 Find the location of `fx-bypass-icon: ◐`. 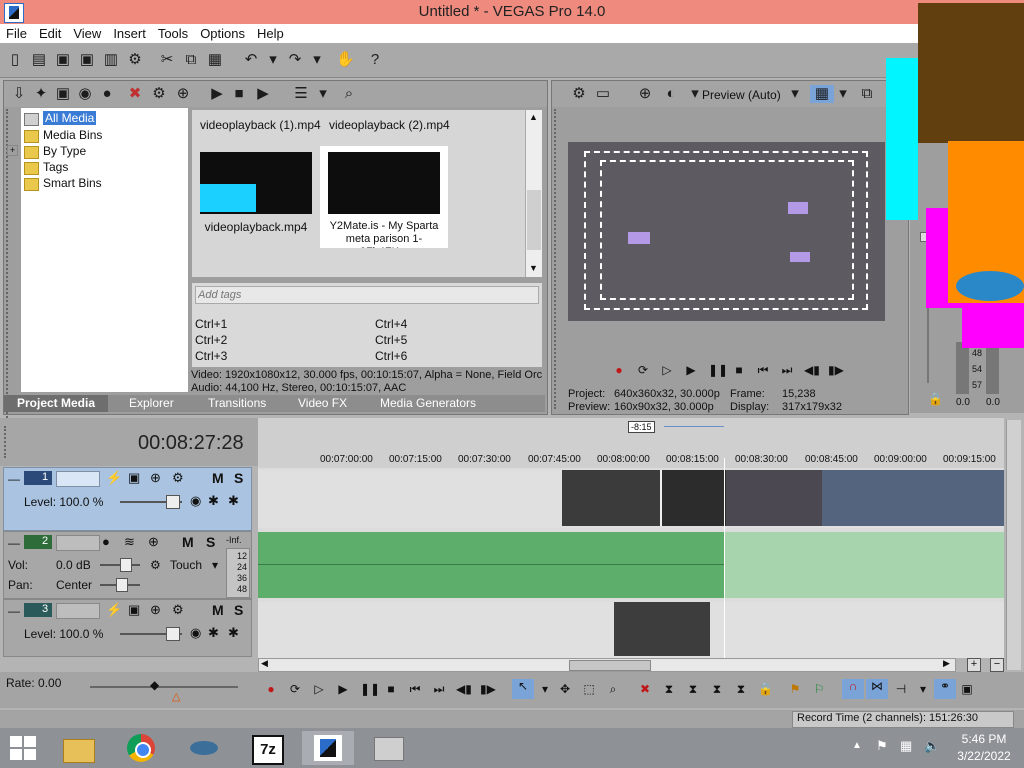

fx-bypass-icon: ◐ is located at coordinates (671, 94).